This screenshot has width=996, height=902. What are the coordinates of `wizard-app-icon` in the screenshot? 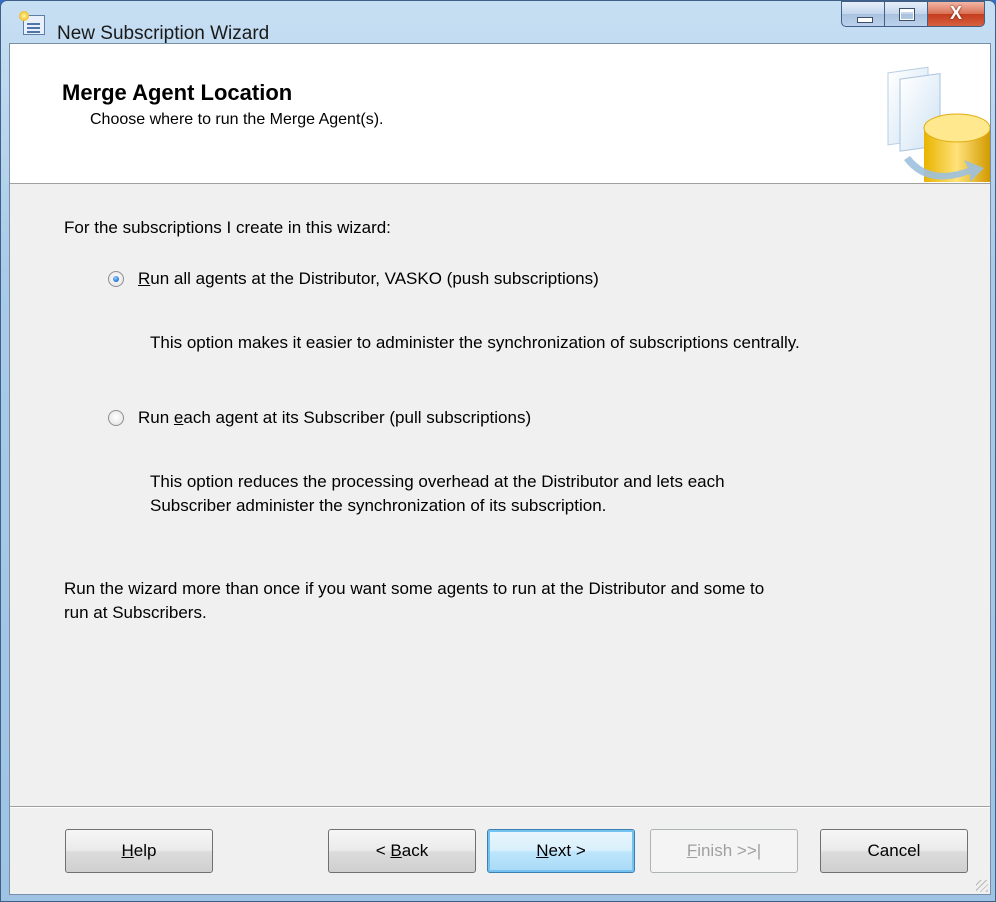 It's located at (32, 23).